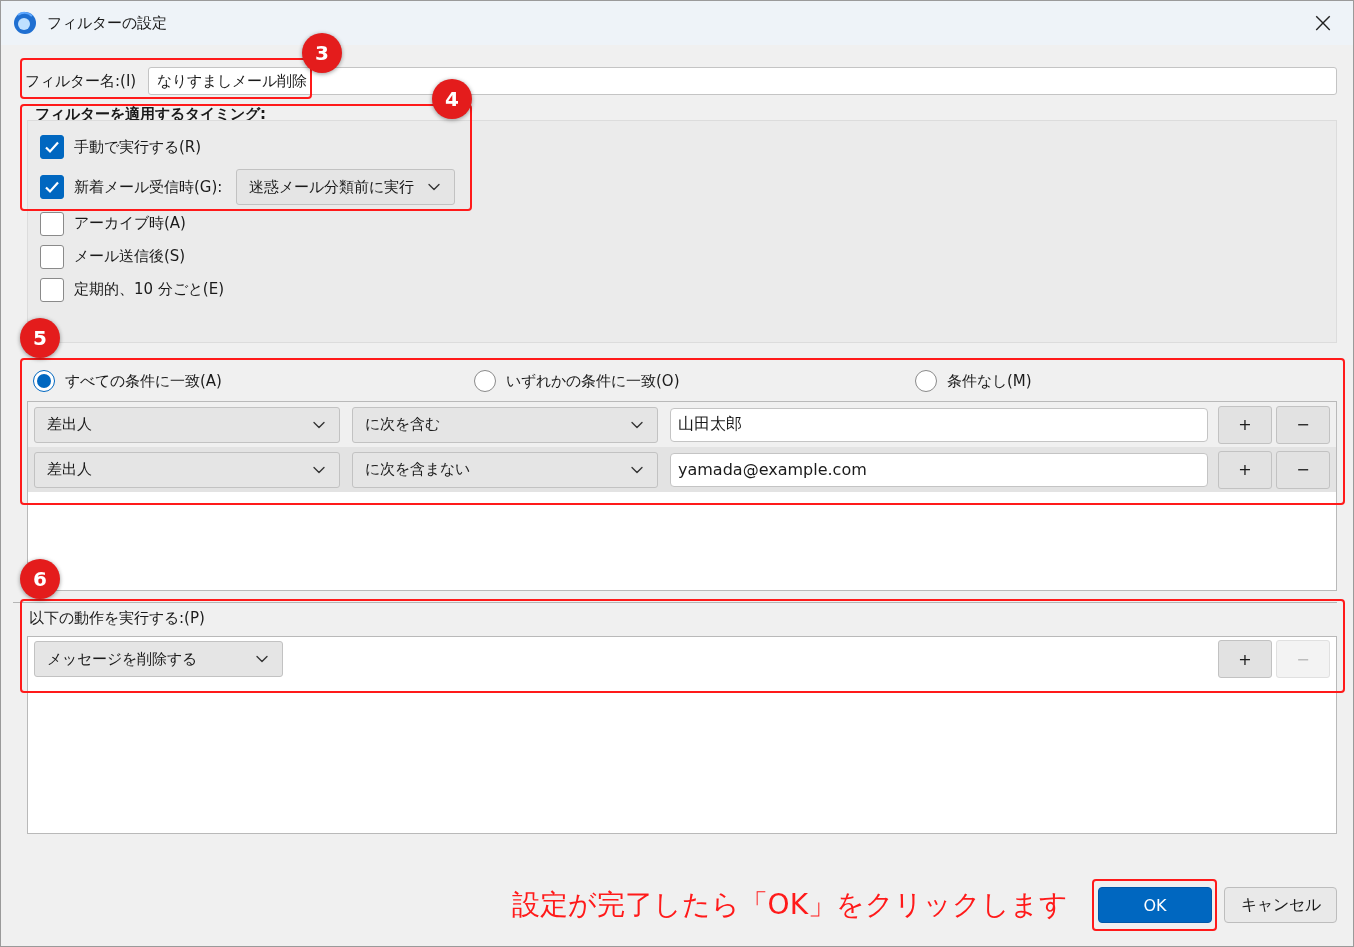 The height and width of the screenshot is (947, 1354). What do you see at coordinates (149, 289) in the screenshot?
I see `checkbox-label: 定期的、10 分ごと(E)` at bounding box center [149, 289].